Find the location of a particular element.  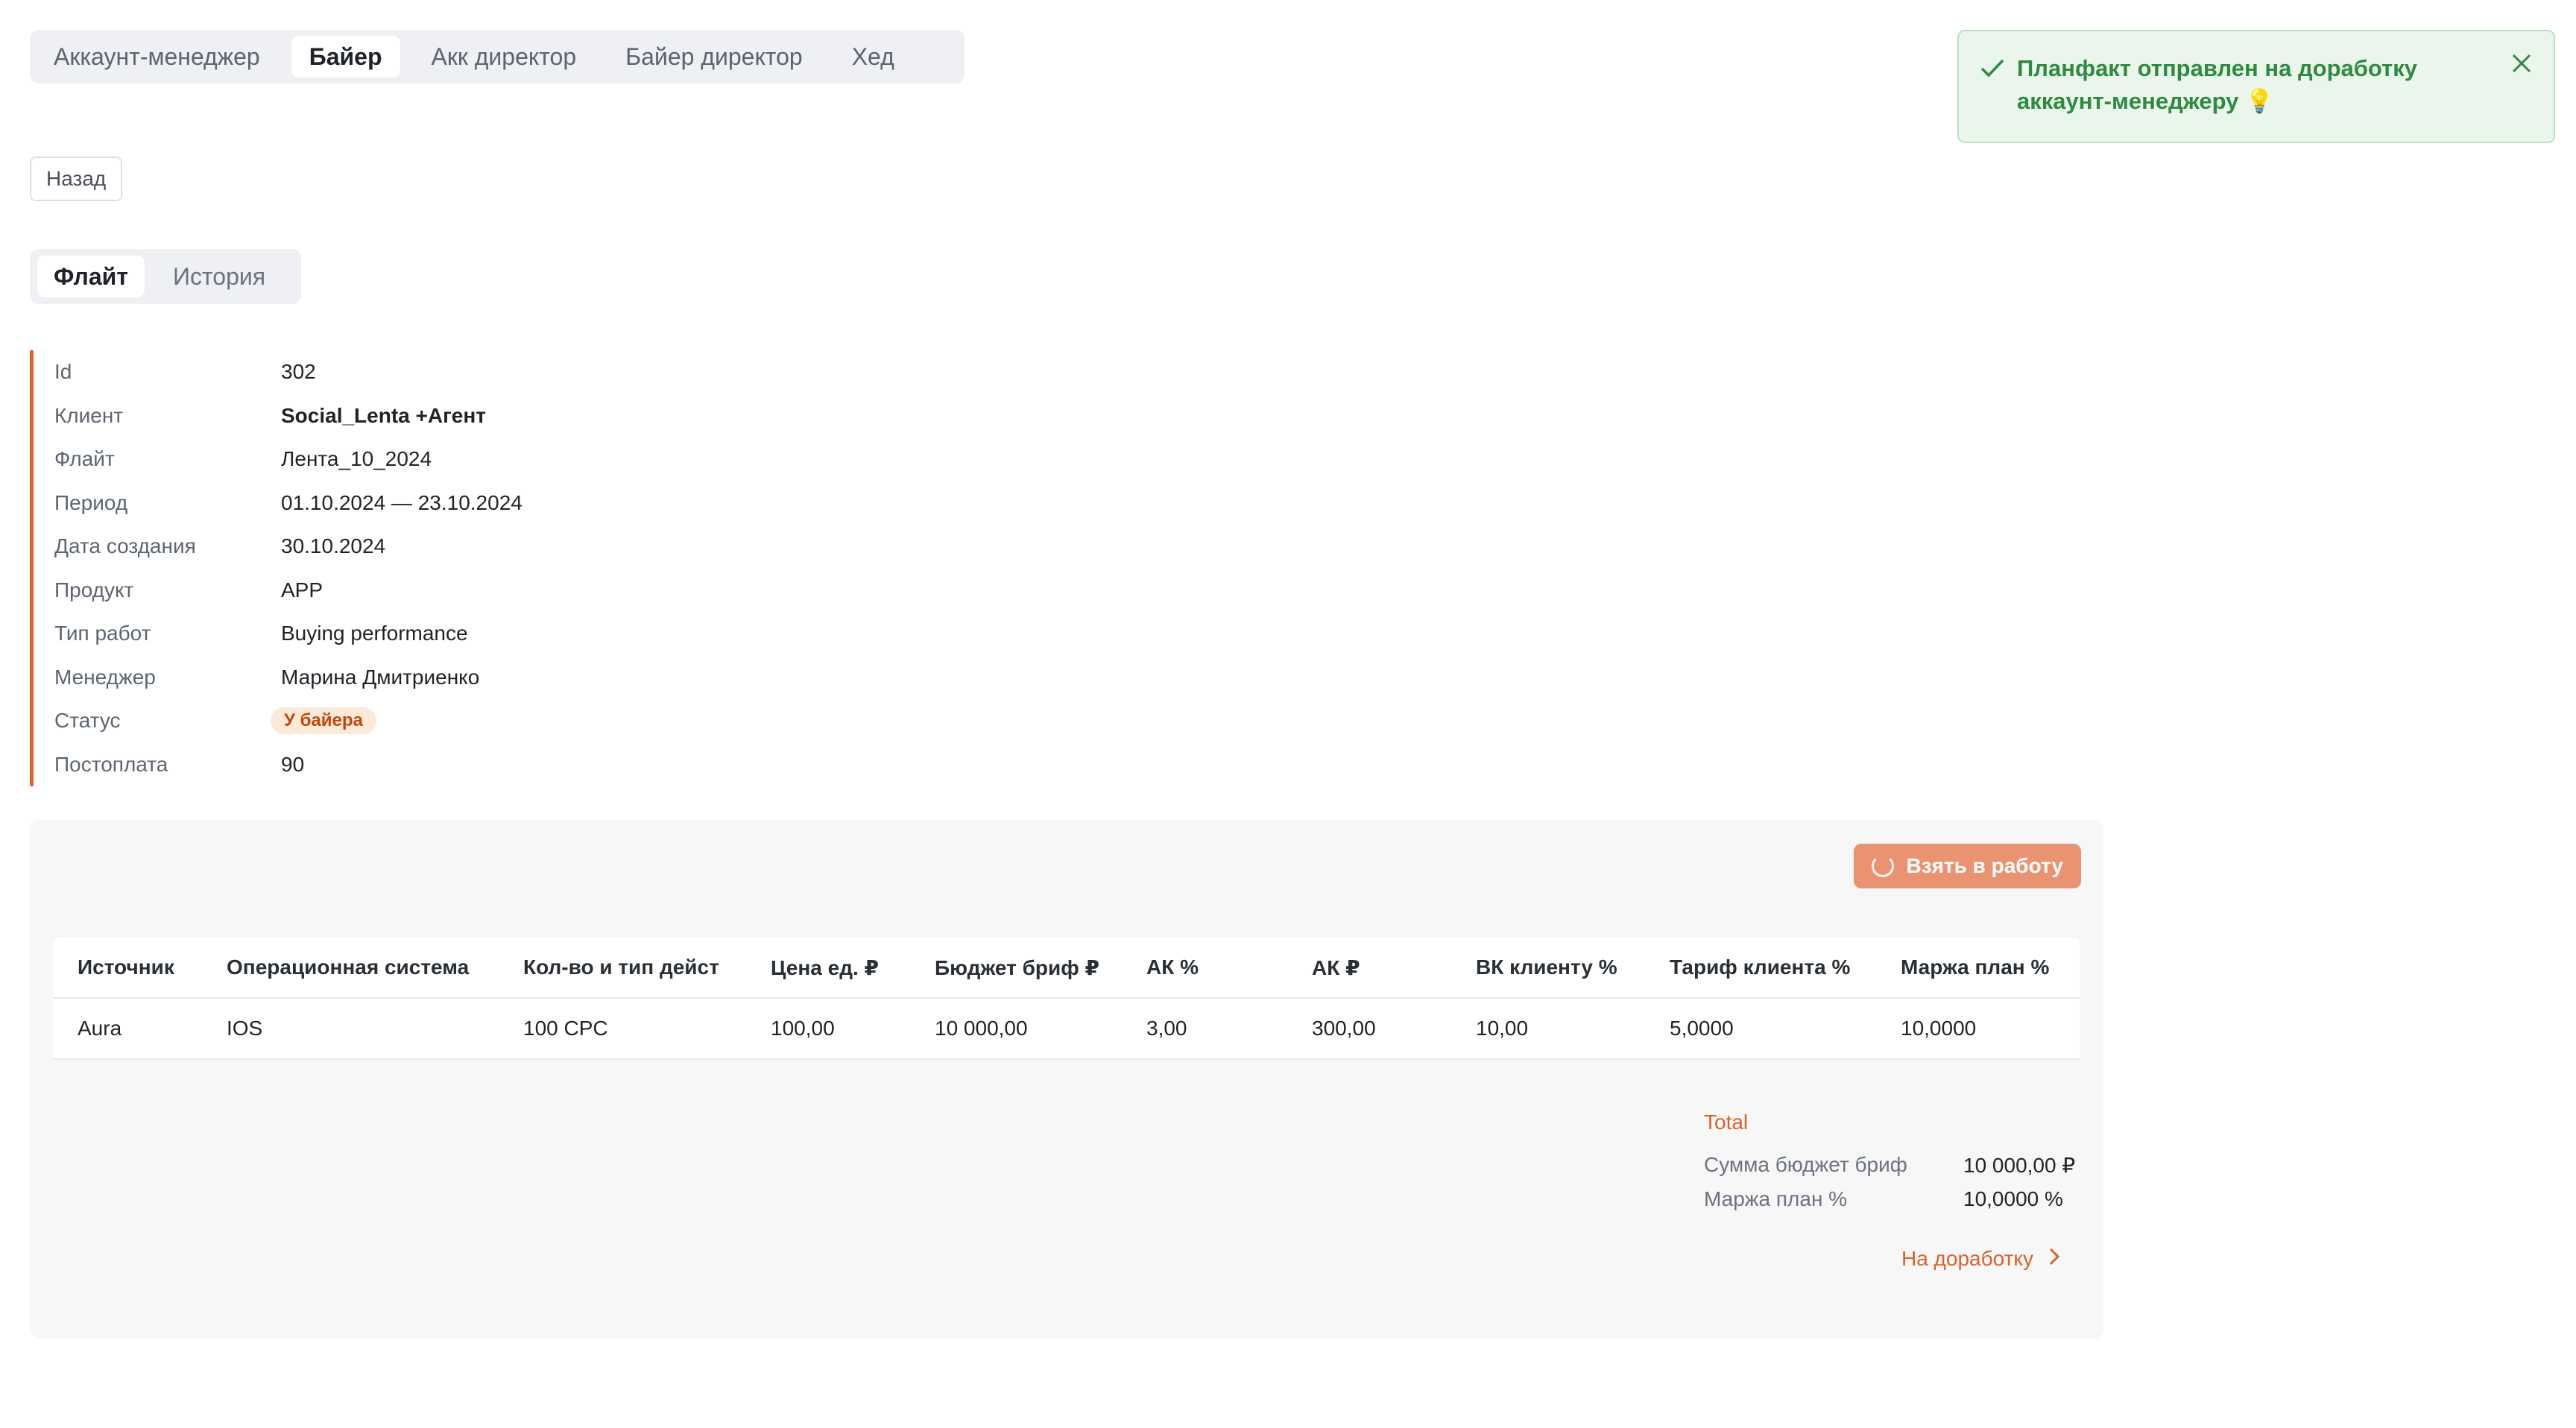

info-row-flight: Флайт Лента_10_2024 is located at coordinates (377, 459).